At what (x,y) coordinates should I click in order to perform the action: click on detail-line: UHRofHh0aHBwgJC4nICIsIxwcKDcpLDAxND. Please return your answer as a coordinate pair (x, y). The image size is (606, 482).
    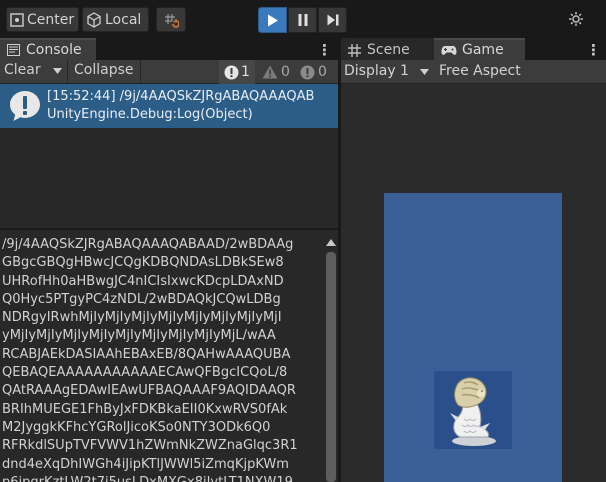
    Looking at the image, I should click on (143, 281).